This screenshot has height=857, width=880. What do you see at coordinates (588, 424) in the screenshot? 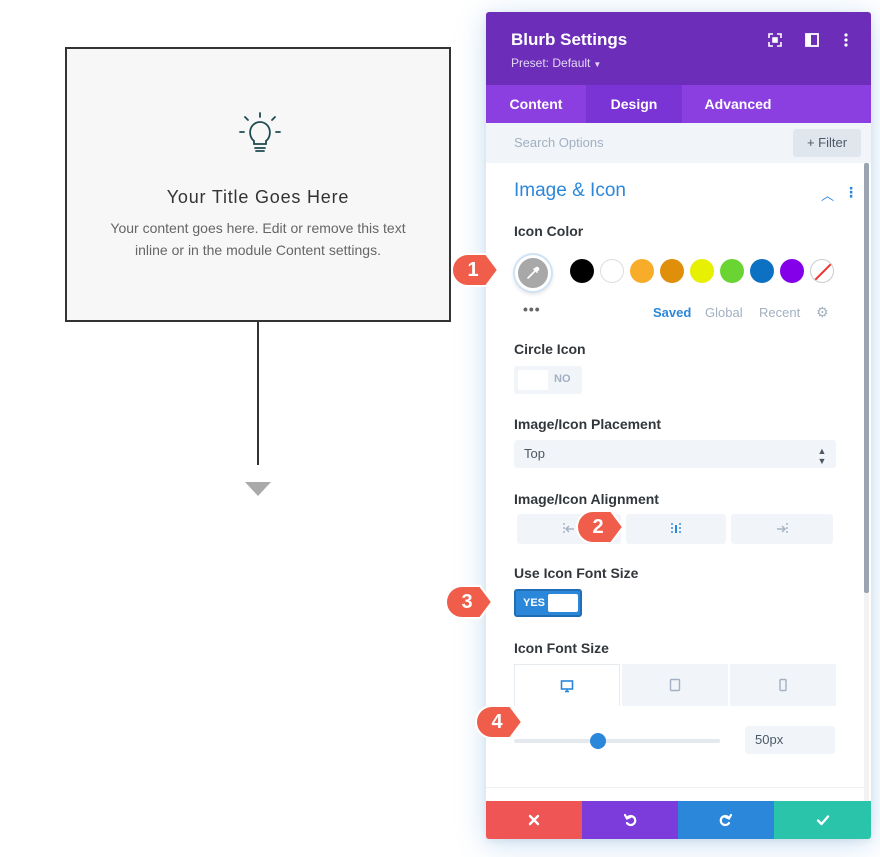
I see `placement-label: Image/Icon Placement` at bounding box center [588, 424].